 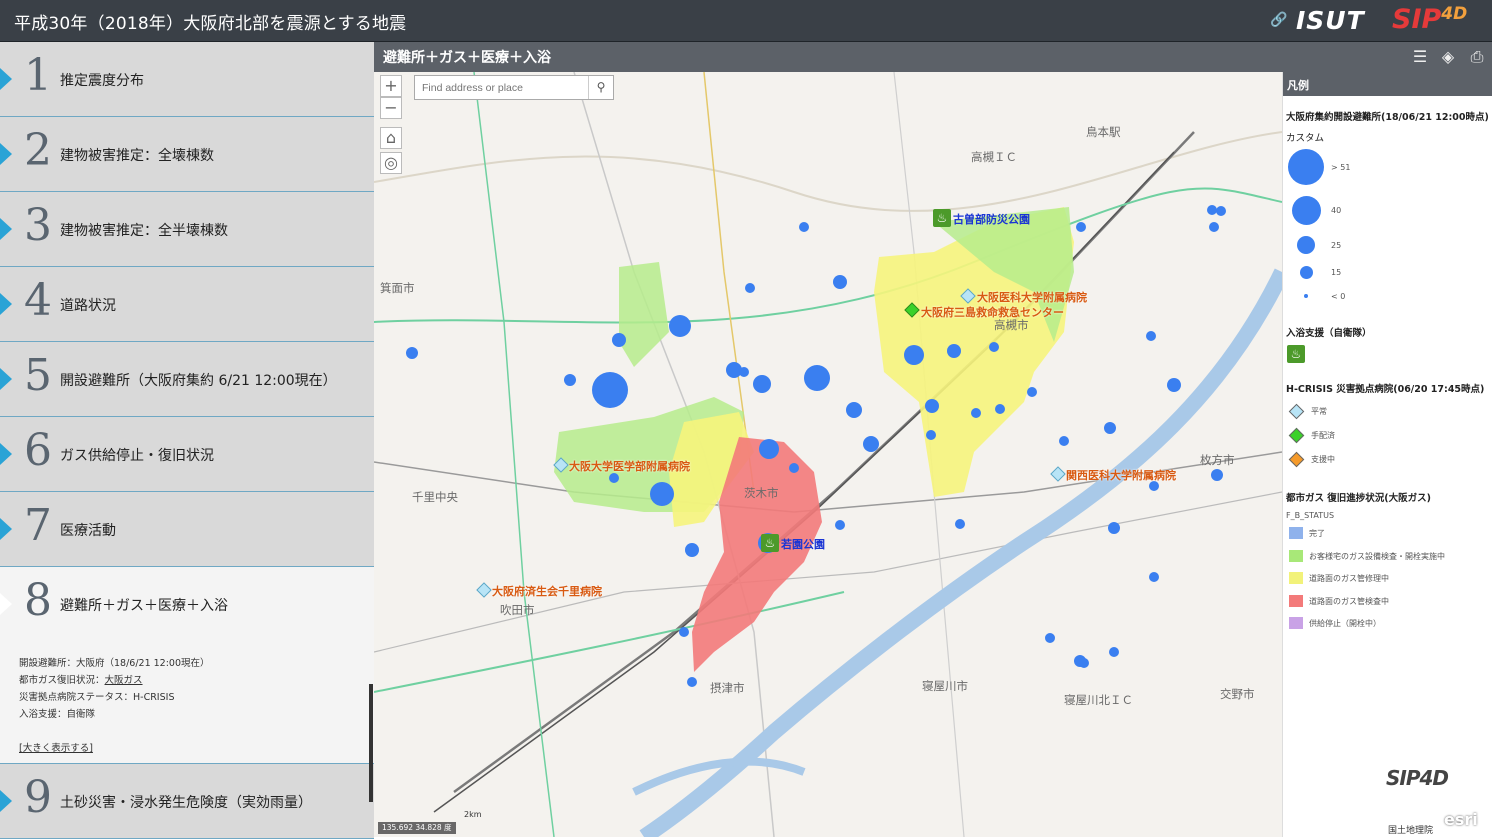 I want to click on enlarge-link-wrap: [大きく表示する], so click(x=56, y=747).